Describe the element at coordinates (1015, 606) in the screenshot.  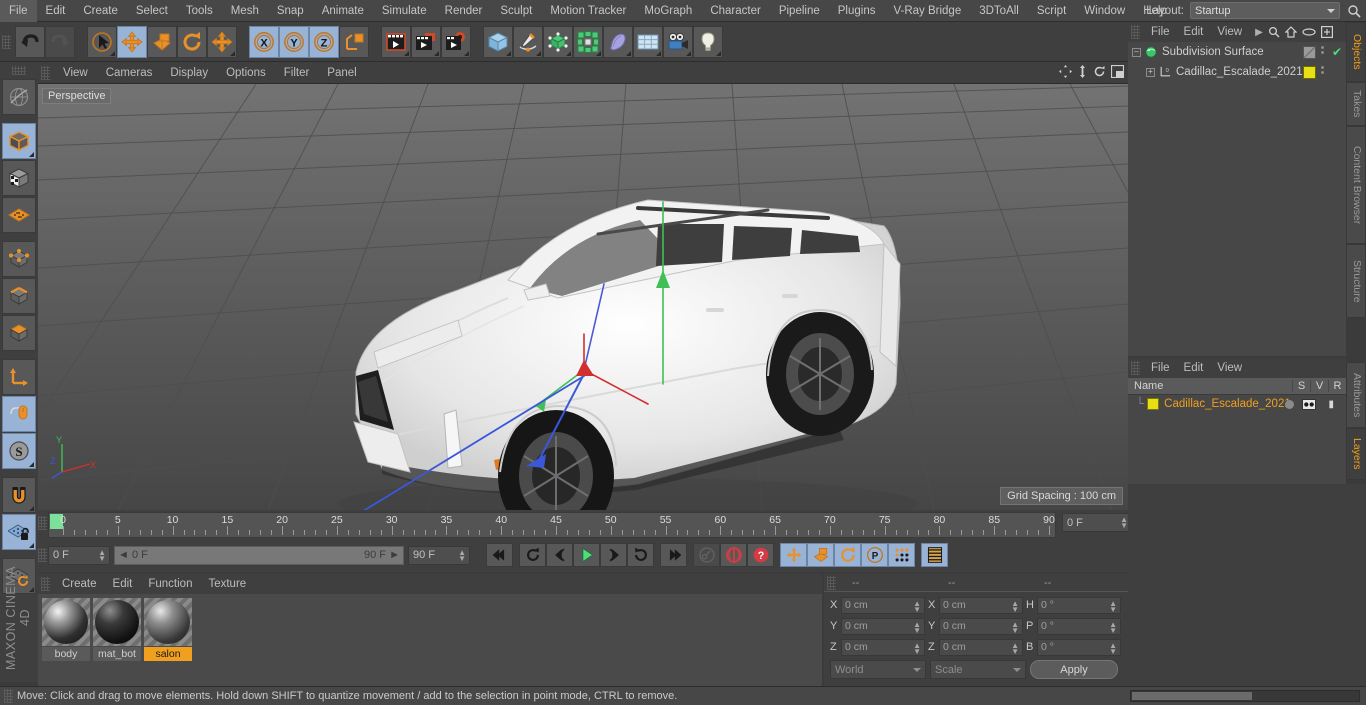
I see `stepper-icon-s0: ▲ ▼` at that location.